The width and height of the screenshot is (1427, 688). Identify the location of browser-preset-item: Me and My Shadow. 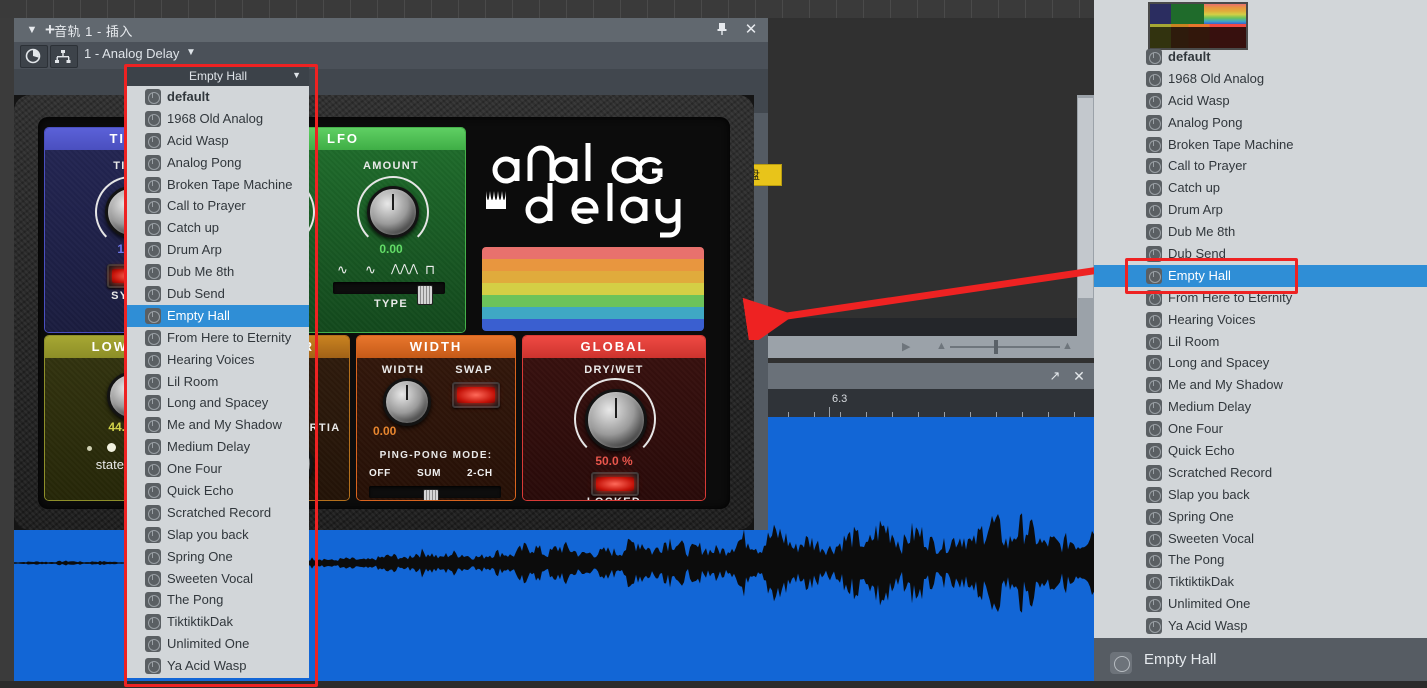
(1260, 385).